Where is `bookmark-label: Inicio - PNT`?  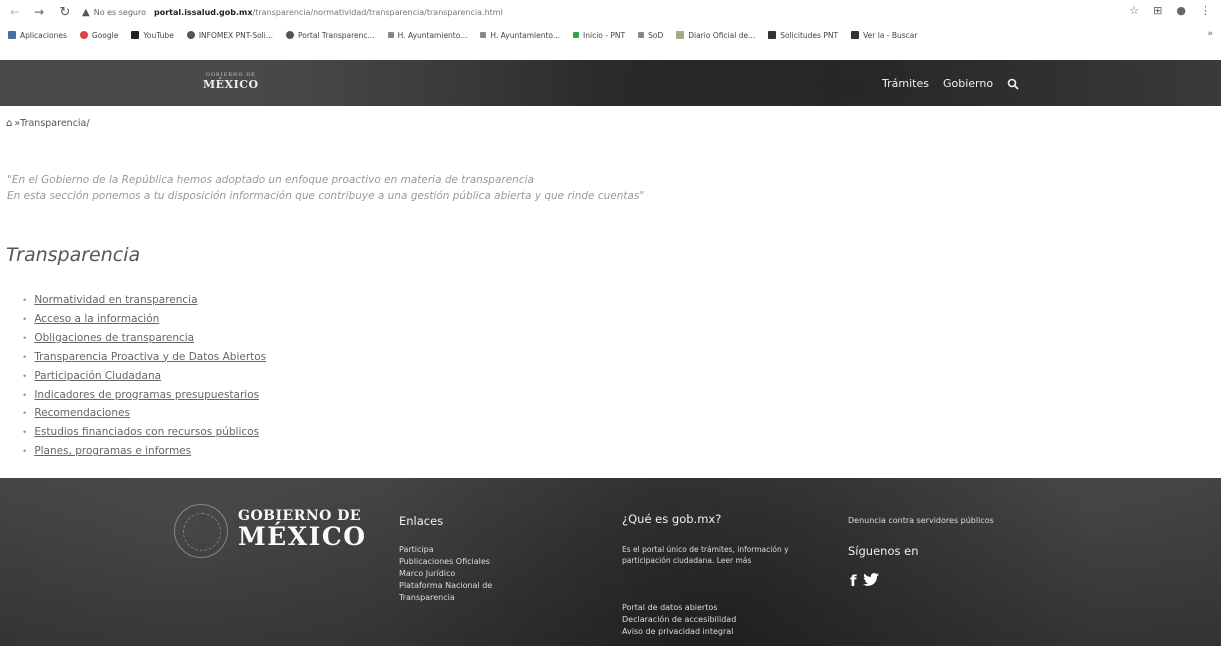 bookmark-label: Inicio - PNT is located at coordinates (604, 35).